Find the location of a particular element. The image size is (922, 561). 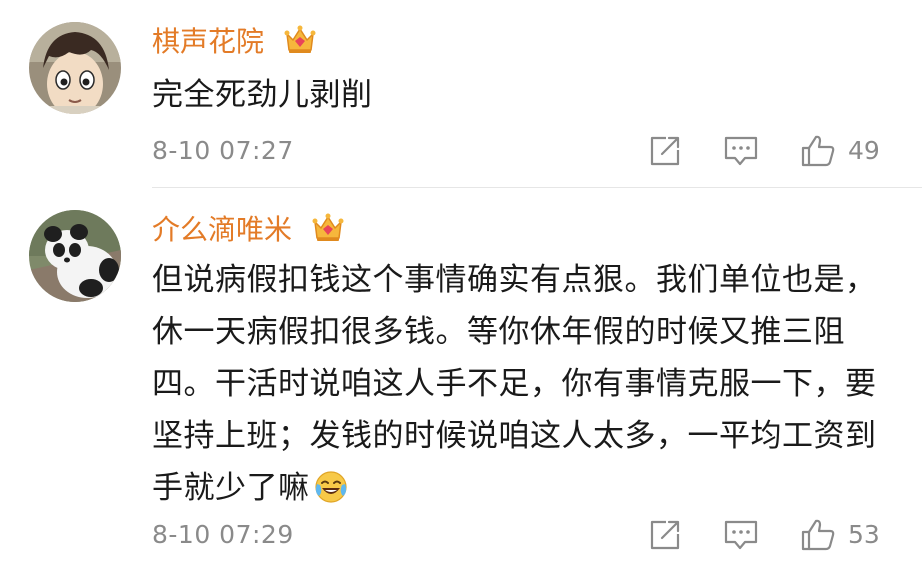

username-text: 棋声花院 is located at coordinates (208, 41).